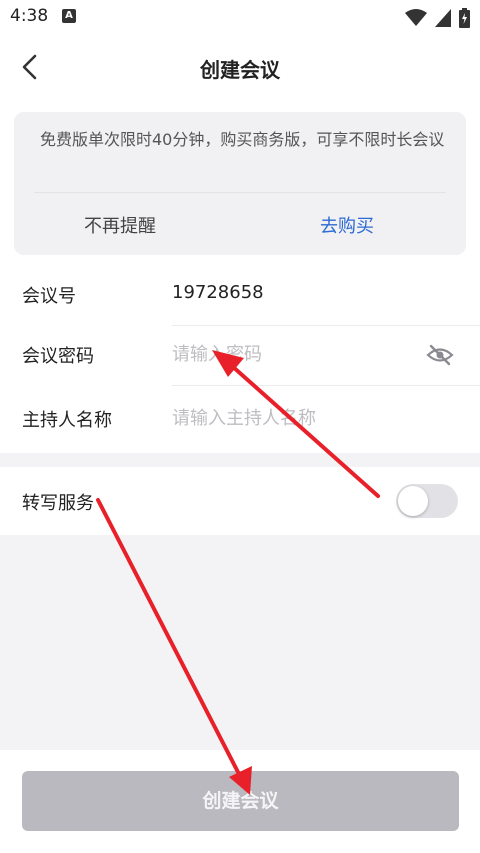  Describe the element at coordinates (413, 501) in the screenshot. I see `toggle-knob` at that location.